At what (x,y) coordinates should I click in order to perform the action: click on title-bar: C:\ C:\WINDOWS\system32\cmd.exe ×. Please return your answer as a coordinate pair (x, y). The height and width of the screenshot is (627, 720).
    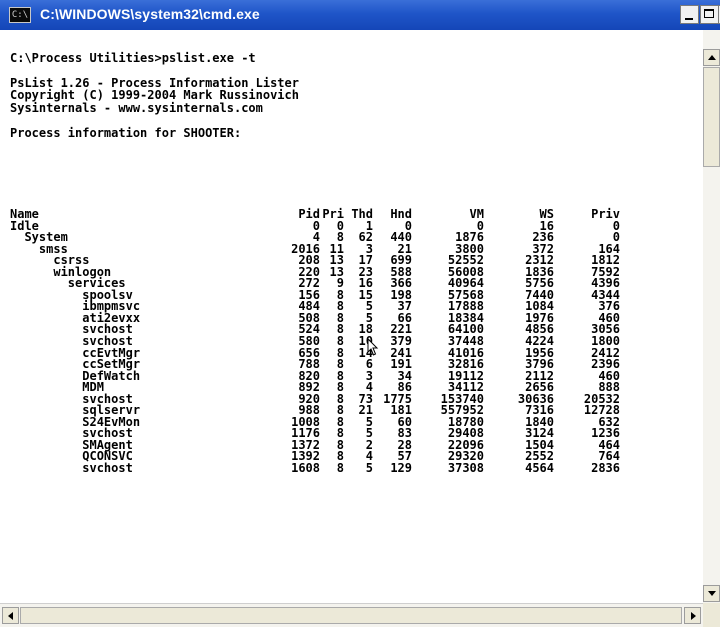
    Looking at the image, I should click on (360, 15).